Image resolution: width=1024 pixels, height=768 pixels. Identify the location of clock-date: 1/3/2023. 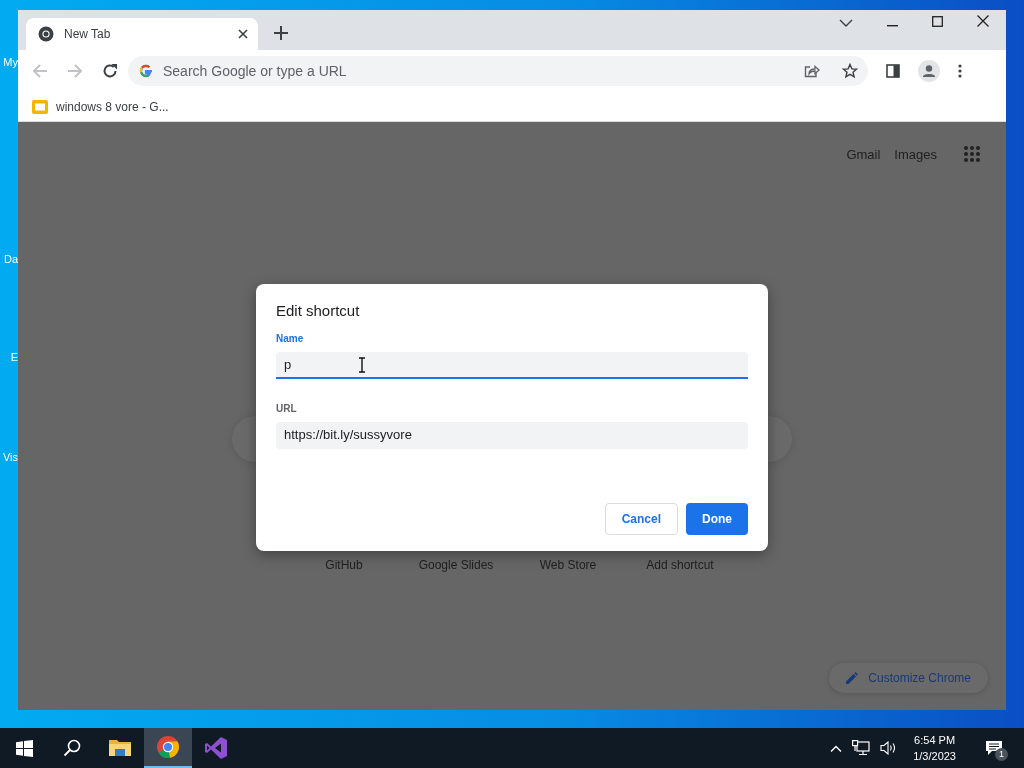
(934, 756).